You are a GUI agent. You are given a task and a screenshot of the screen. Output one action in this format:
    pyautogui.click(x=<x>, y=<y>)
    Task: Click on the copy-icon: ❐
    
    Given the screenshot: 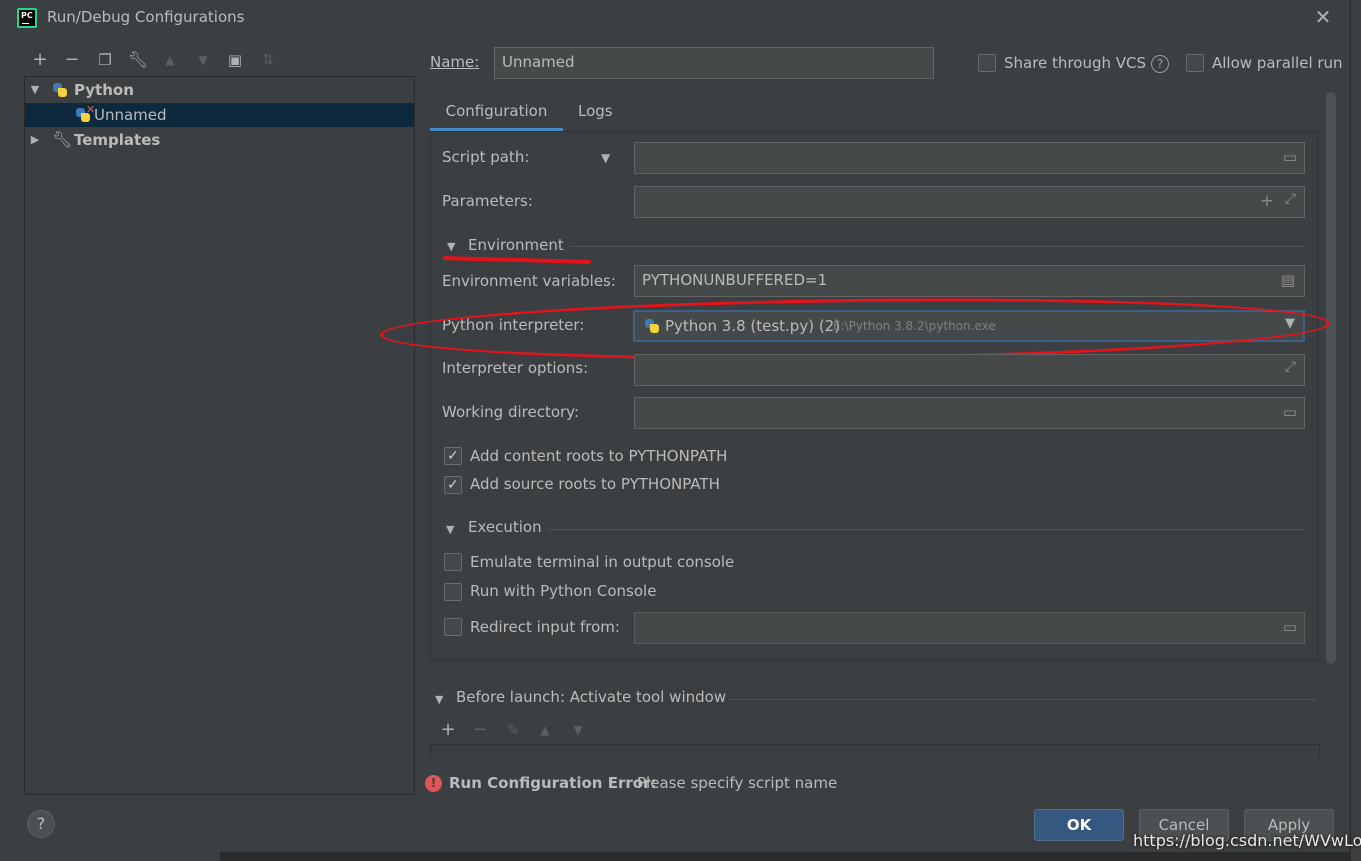 What is the action you would take?
    pyautogui.click(x=105, y=60)
    